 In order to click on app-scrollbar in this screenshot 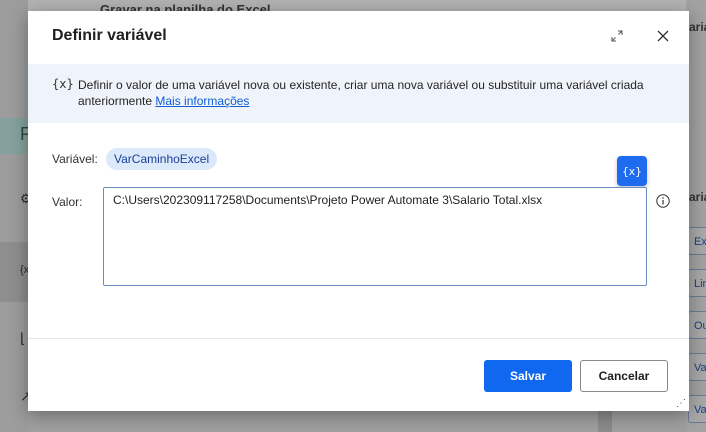, I will do `click(605, 421)`.